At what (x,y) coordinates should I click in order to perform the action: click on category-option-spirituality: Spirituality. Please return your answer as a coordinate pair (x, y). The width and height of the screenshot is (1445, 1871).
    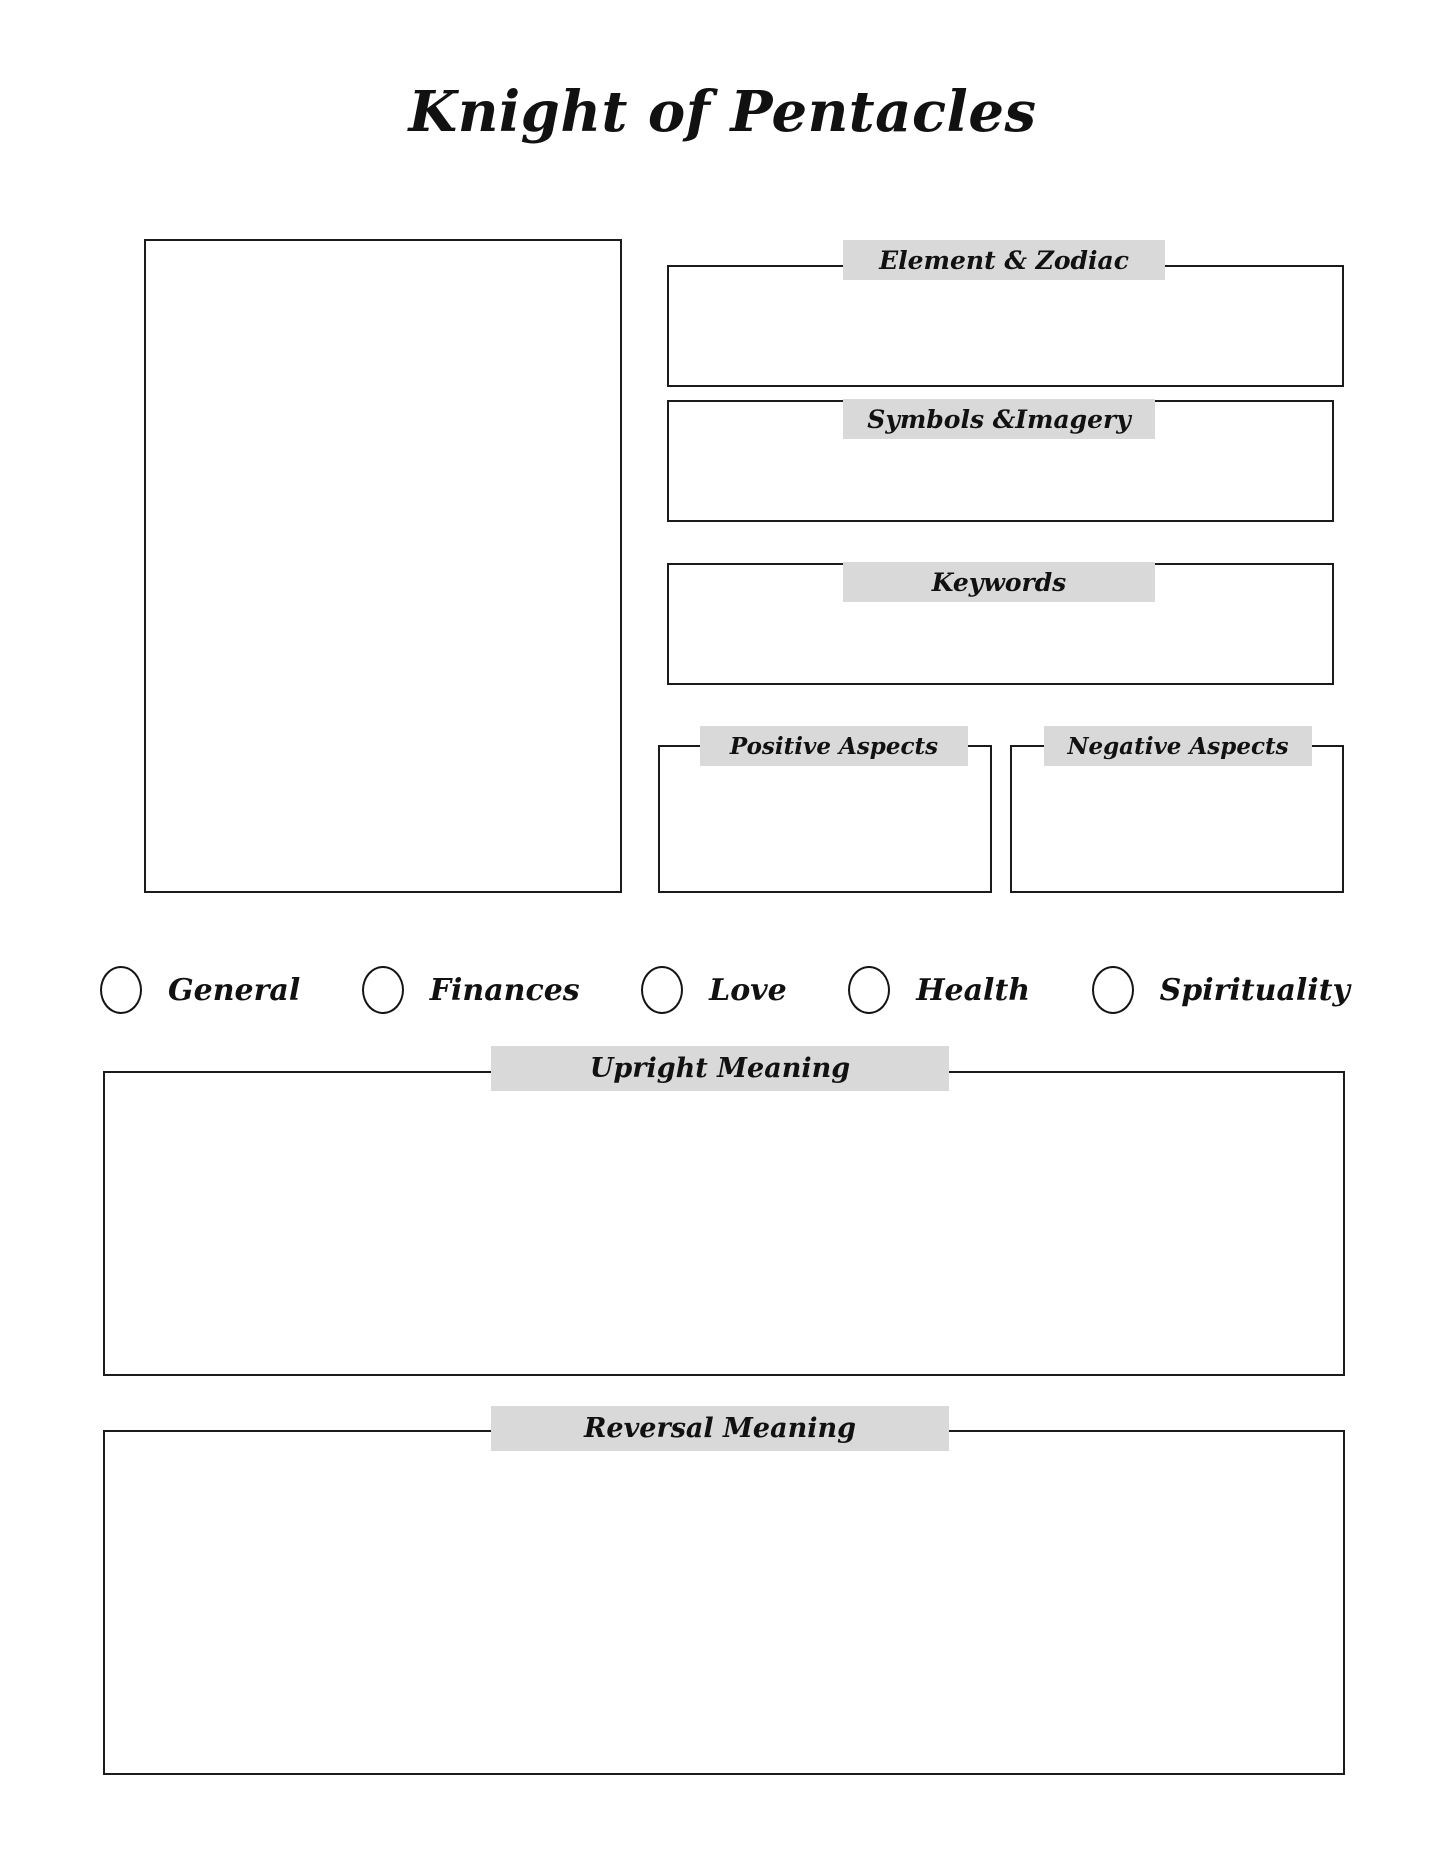
    Looking at the image, I should click on (1220, 990).